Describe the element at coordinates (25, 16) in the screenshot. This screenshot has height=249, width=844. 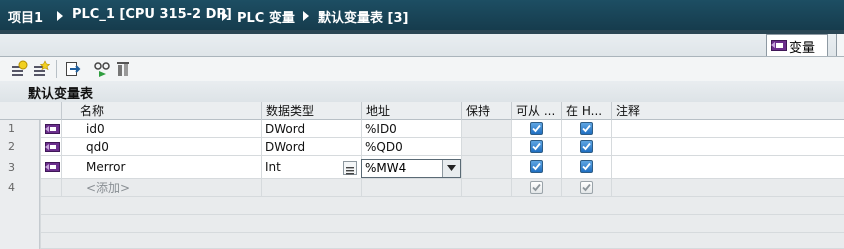
I see `breadcrumb-project: 项目1` at that location.